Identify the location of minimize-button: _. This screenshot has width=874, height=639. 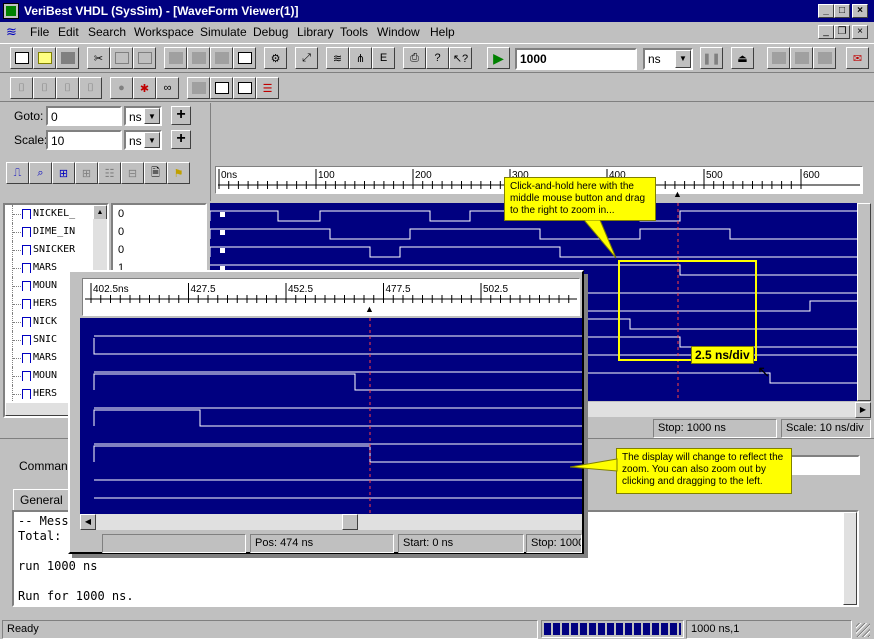
(826, 11).